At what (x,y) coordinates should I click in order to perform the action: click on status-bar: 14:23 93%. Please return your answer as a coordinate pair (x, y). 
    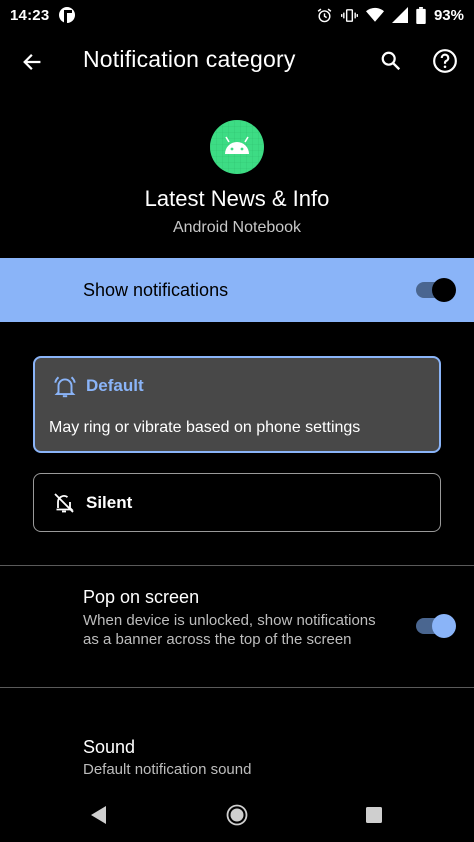
    Looking at the image, I should click on (237, 15).